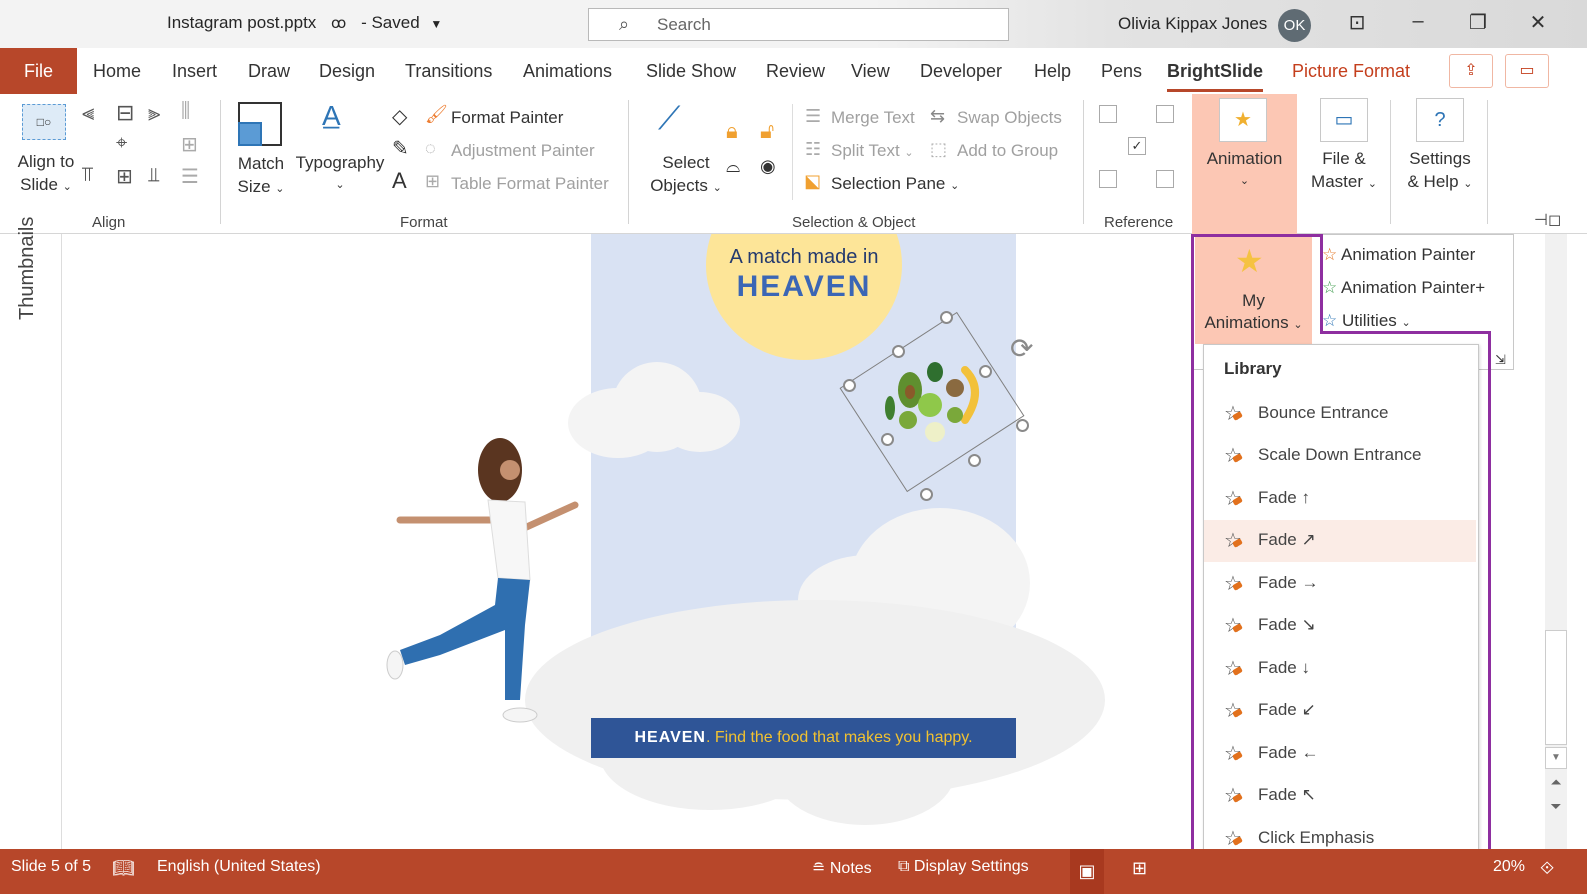 This screenshot has width=1587, height=894. What do you see at coordinates (1021, 348) in the screenshot?
I see `rotate-handle-icon: ⟳` at bounding box center [1021, 348].